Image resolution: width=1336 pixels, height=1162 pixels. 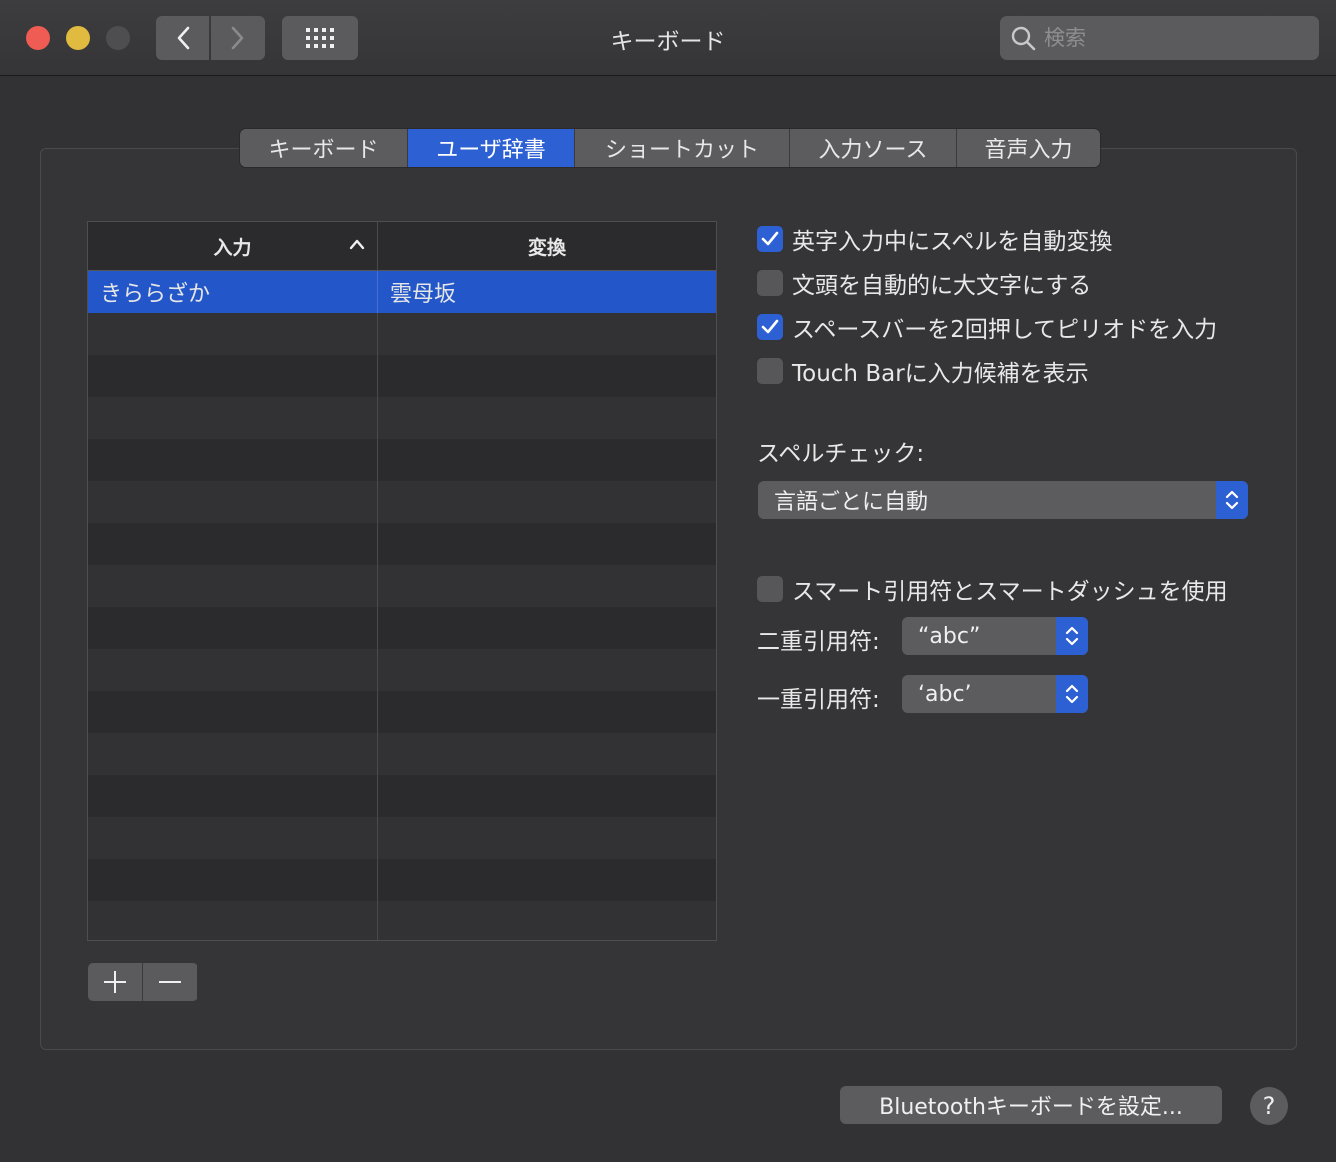 What do you see at coordinates (668, 38) in the screenshot?
I see `title-bar: キーボード` at bounding box center [668, 38].